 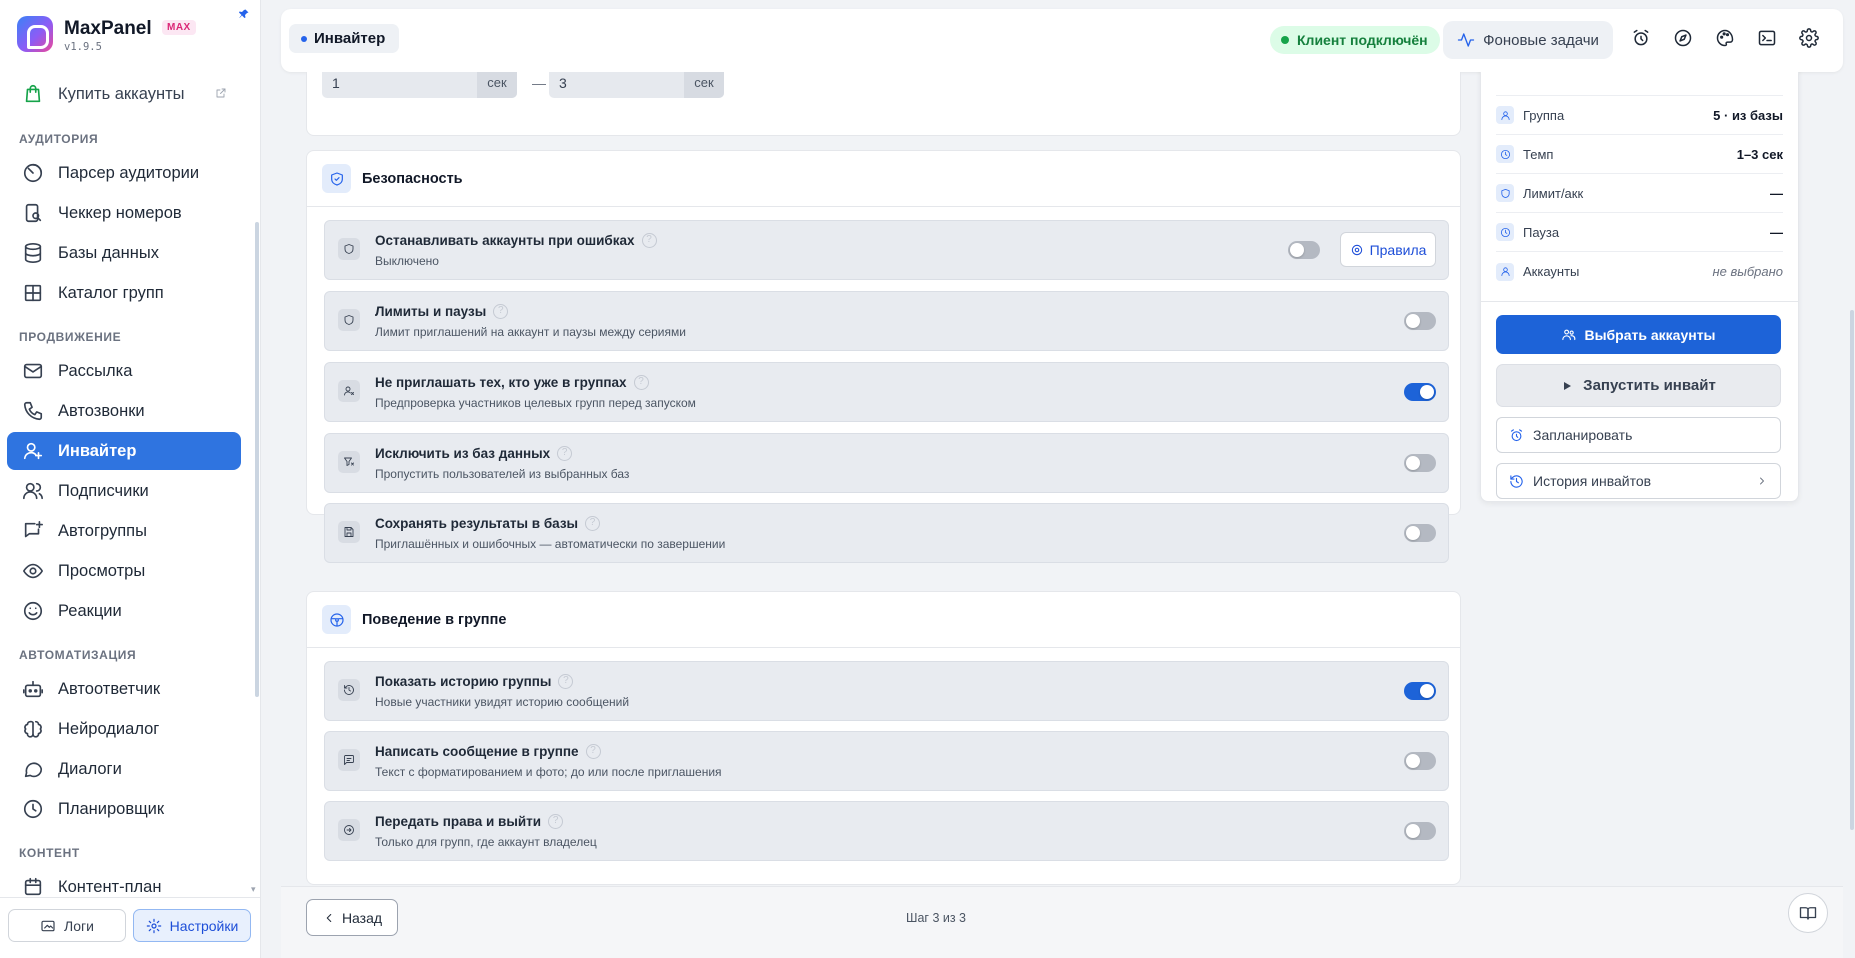 I want to click on start-invite-button: Запустить инвайт, so click(x=1638, y=385).